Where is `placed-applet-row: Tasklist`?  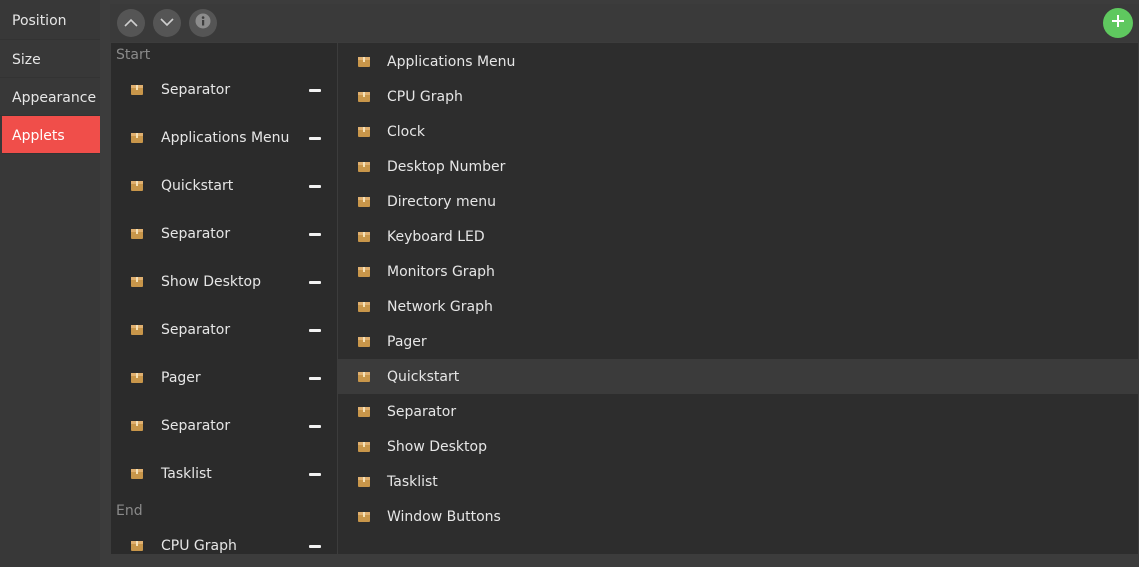
placed-applet-row: Tasklist is located at coordinates (224, 475).